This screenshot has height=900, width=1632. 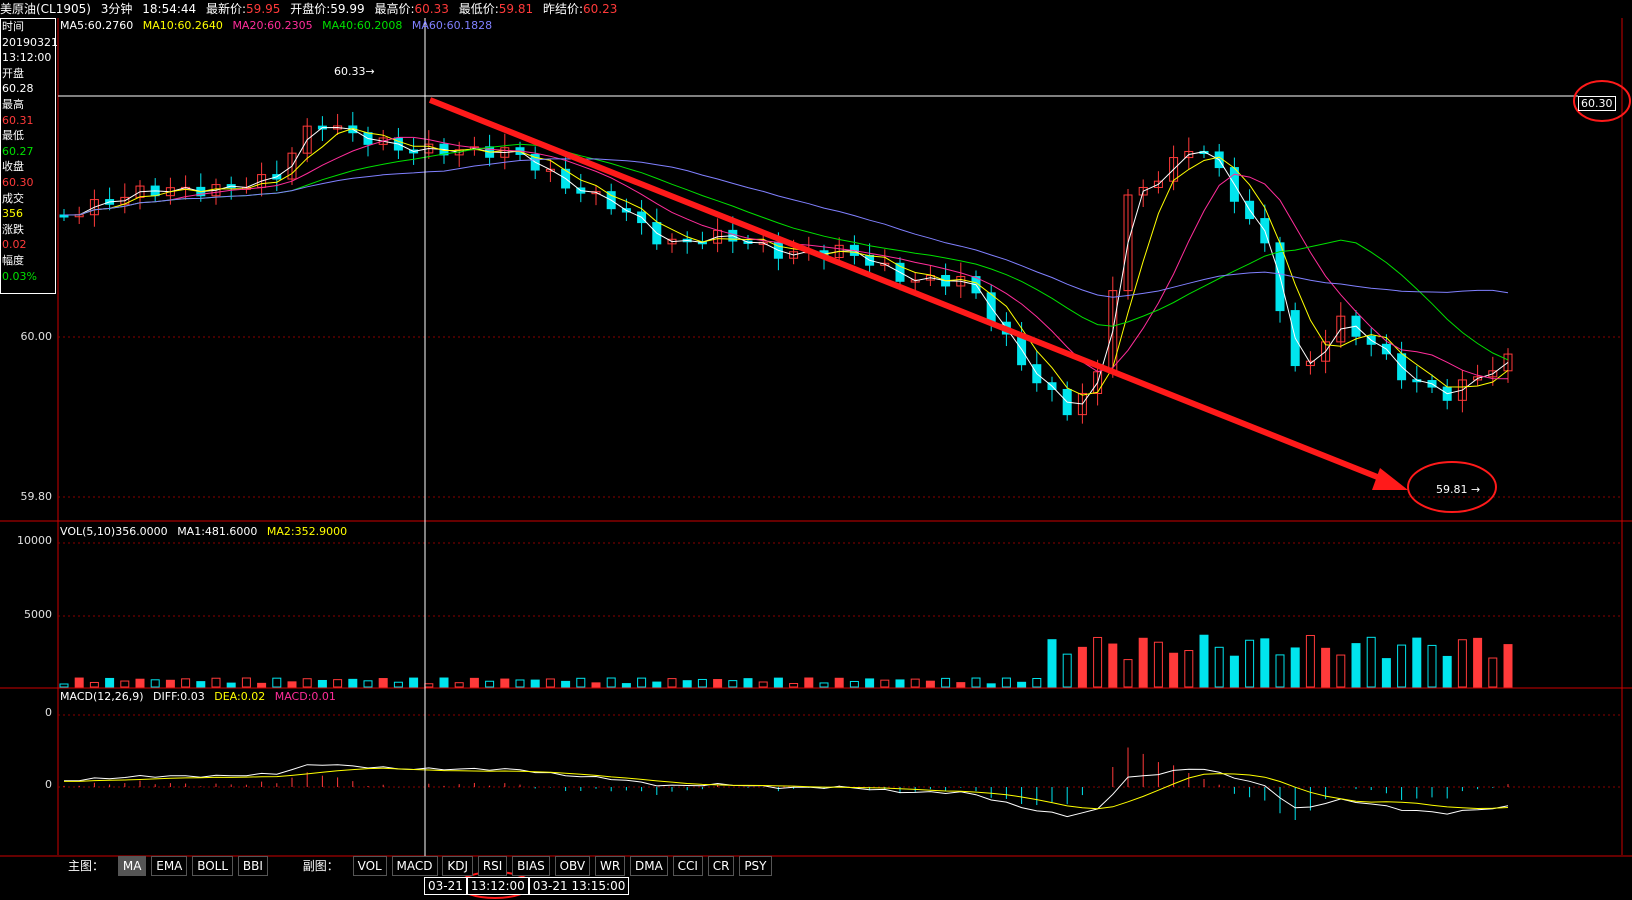 What do you see at coordinates (13, 167) in the screenshot?
I see `info-close-label: 收盘` at bounding box center [13, 167].